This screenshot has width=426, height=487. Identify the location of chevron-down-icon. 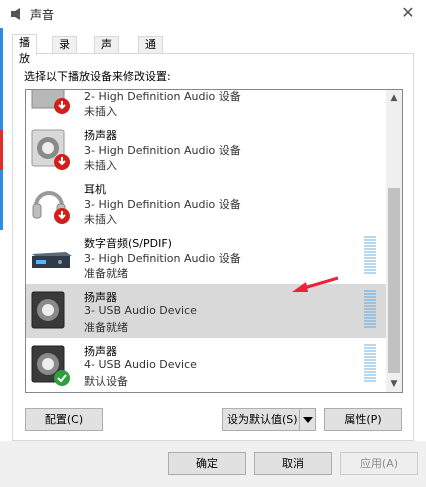
(307, 419).